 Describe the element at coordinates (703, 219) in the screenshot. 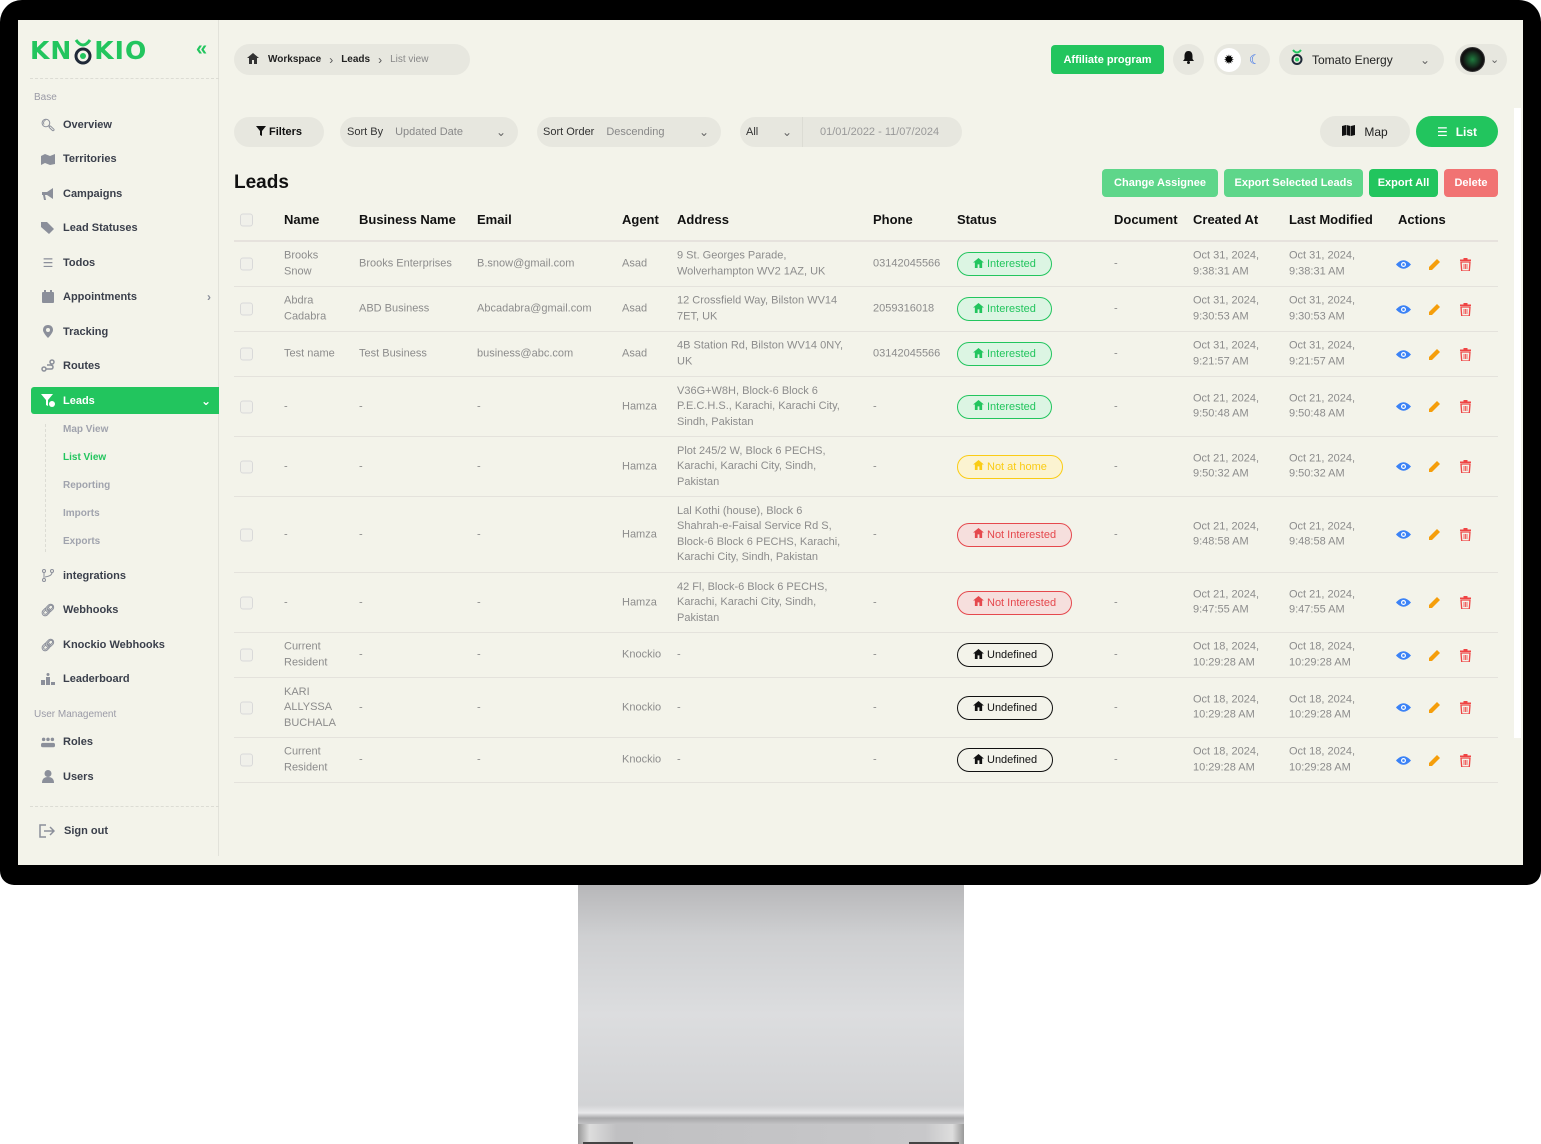

I see `column-header-address: Address` at that location.